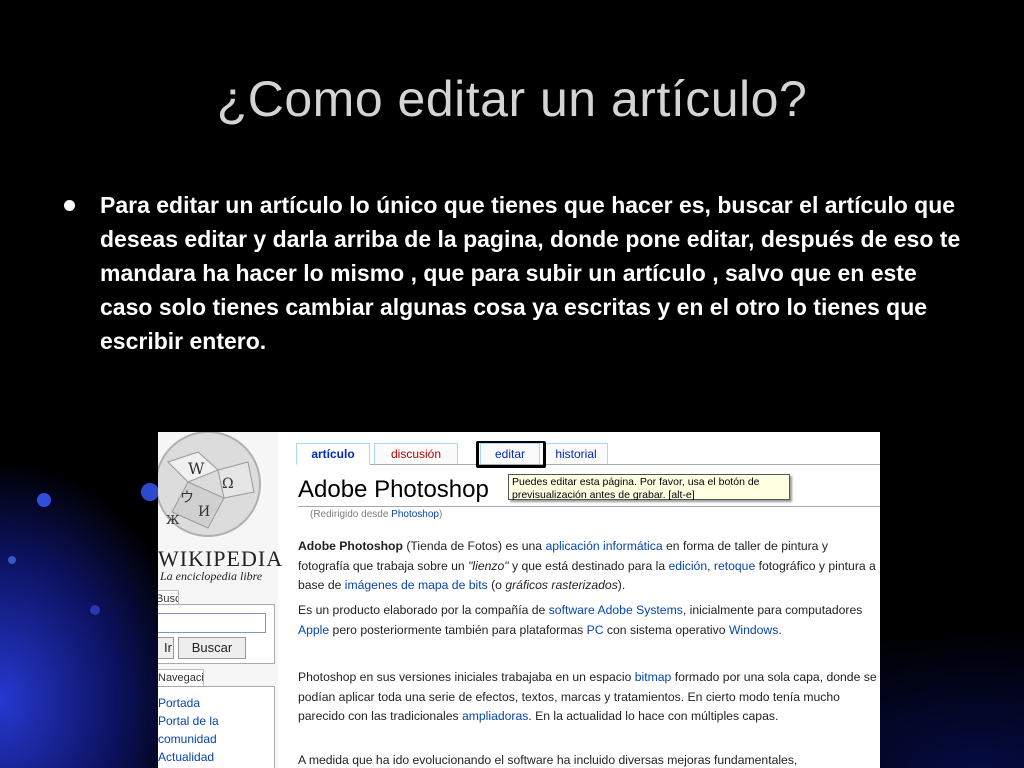 The height and width of the screenshot is (768, 1024). What do you see at coordinates (196, 468) in the screenshot?
I see `svg-text: W` at bounding box center [196, 468].